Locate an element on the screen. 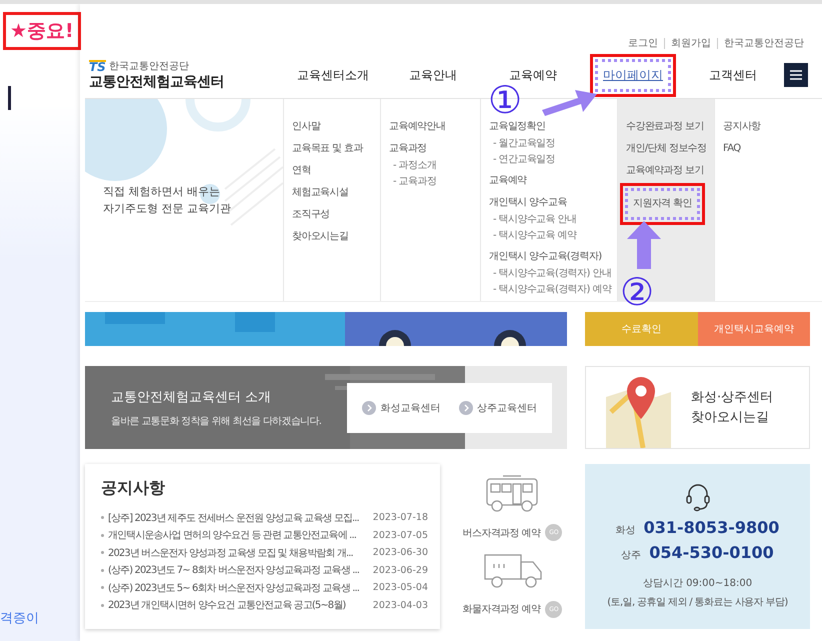 Image resolution: width=822 pixels, height=641 pixels. nav-link: 마이페이지 is located at coordinates (633, 75).